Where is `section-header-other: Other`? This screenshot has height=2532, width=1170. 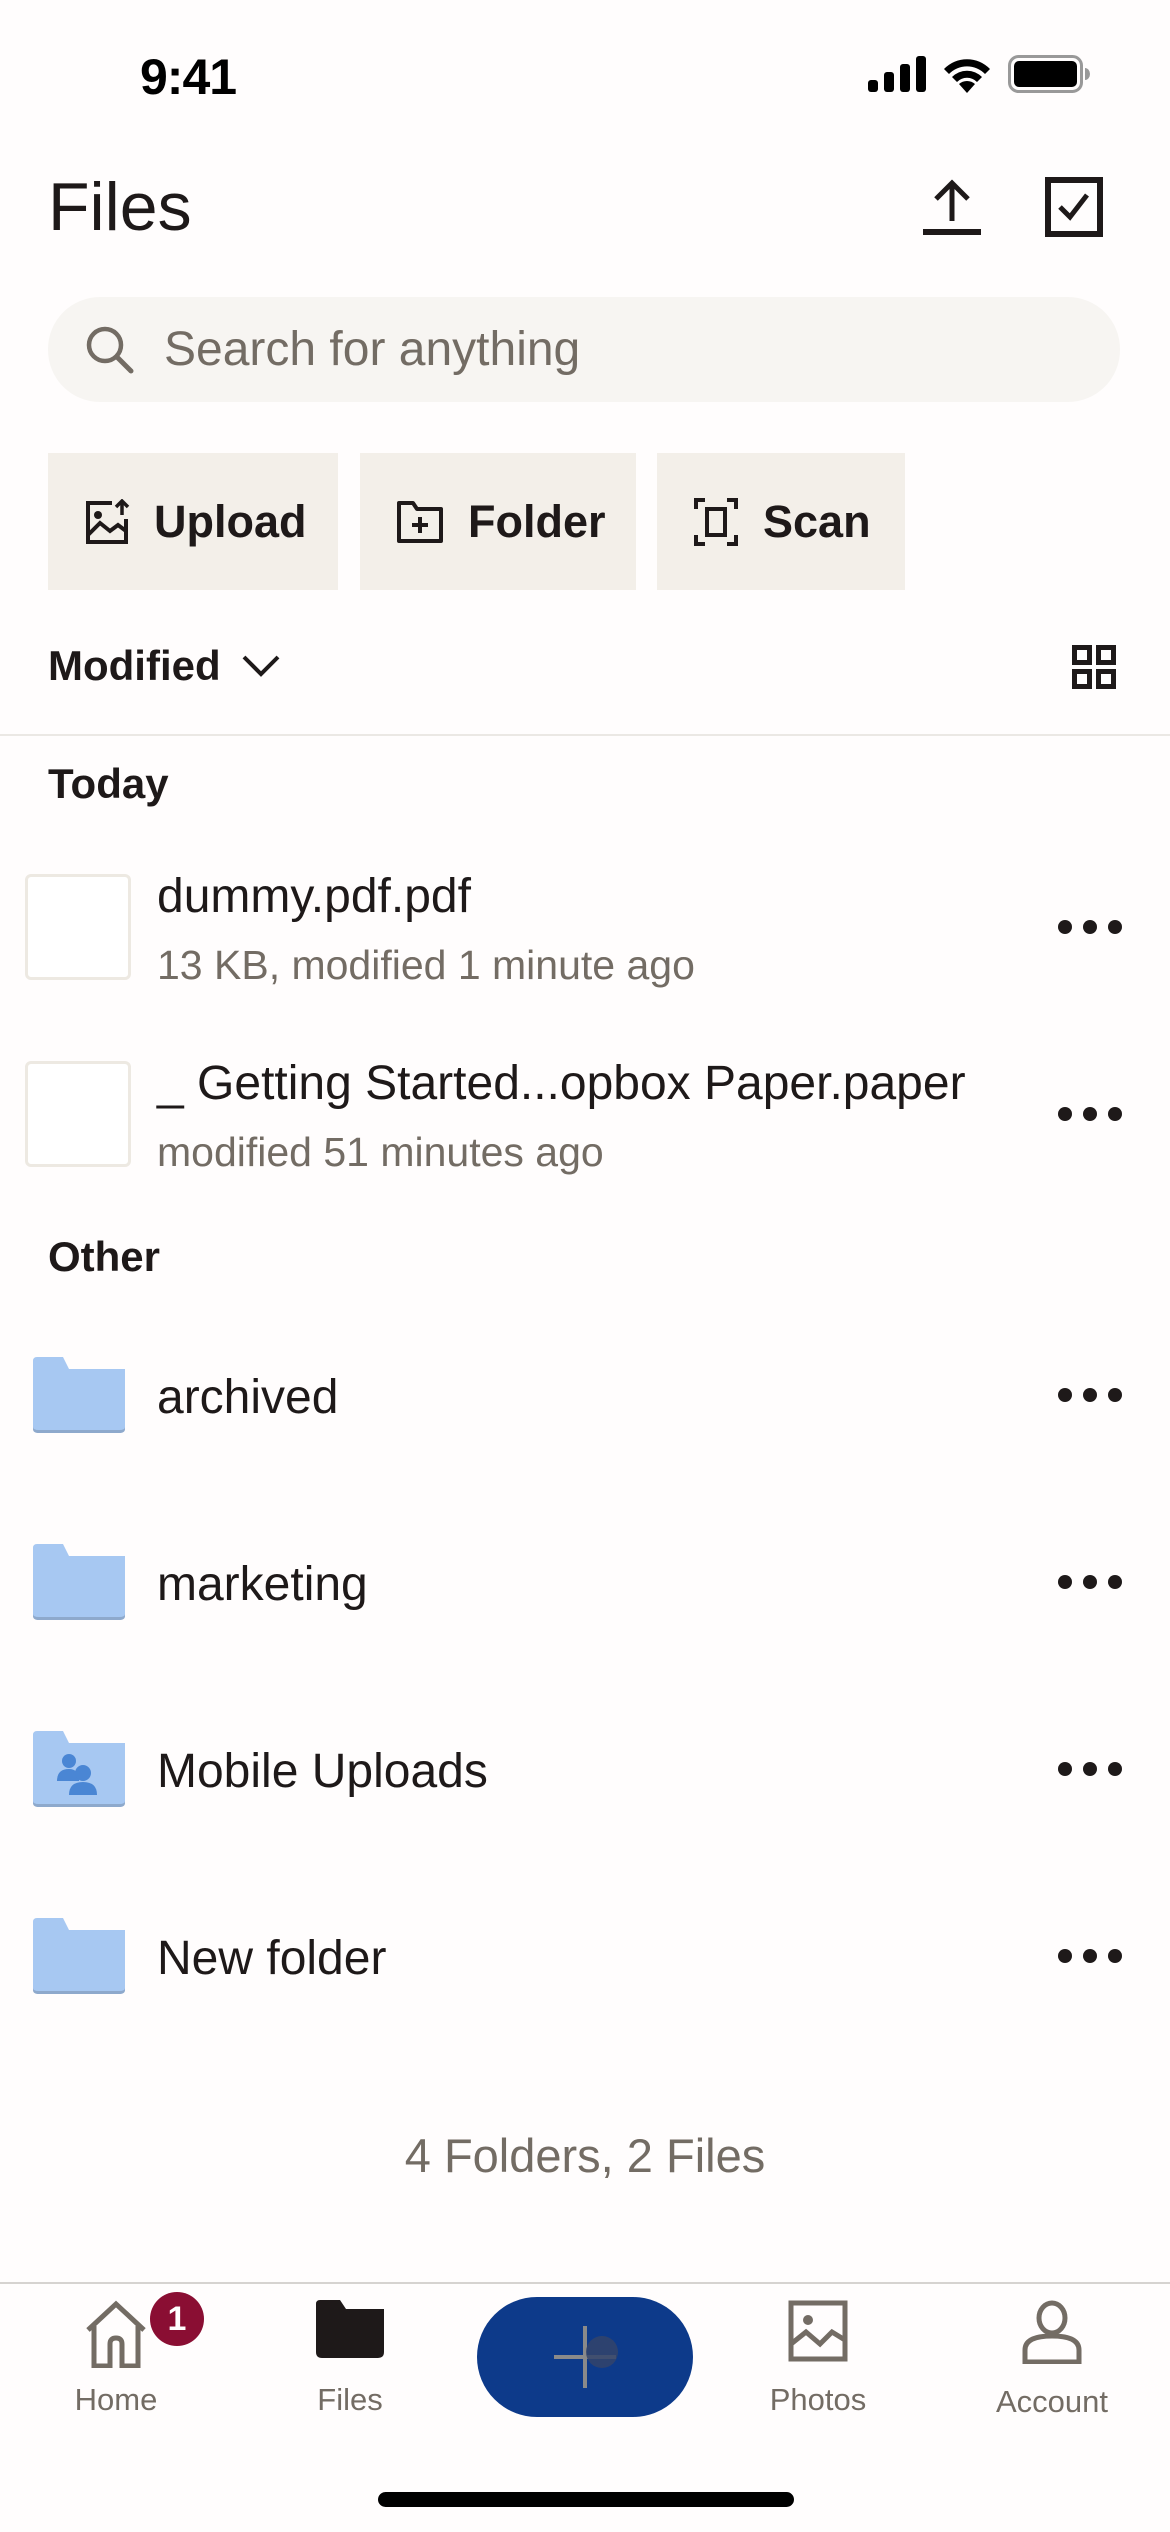
section-header-other: Other is located at coordinates (104, 1256).